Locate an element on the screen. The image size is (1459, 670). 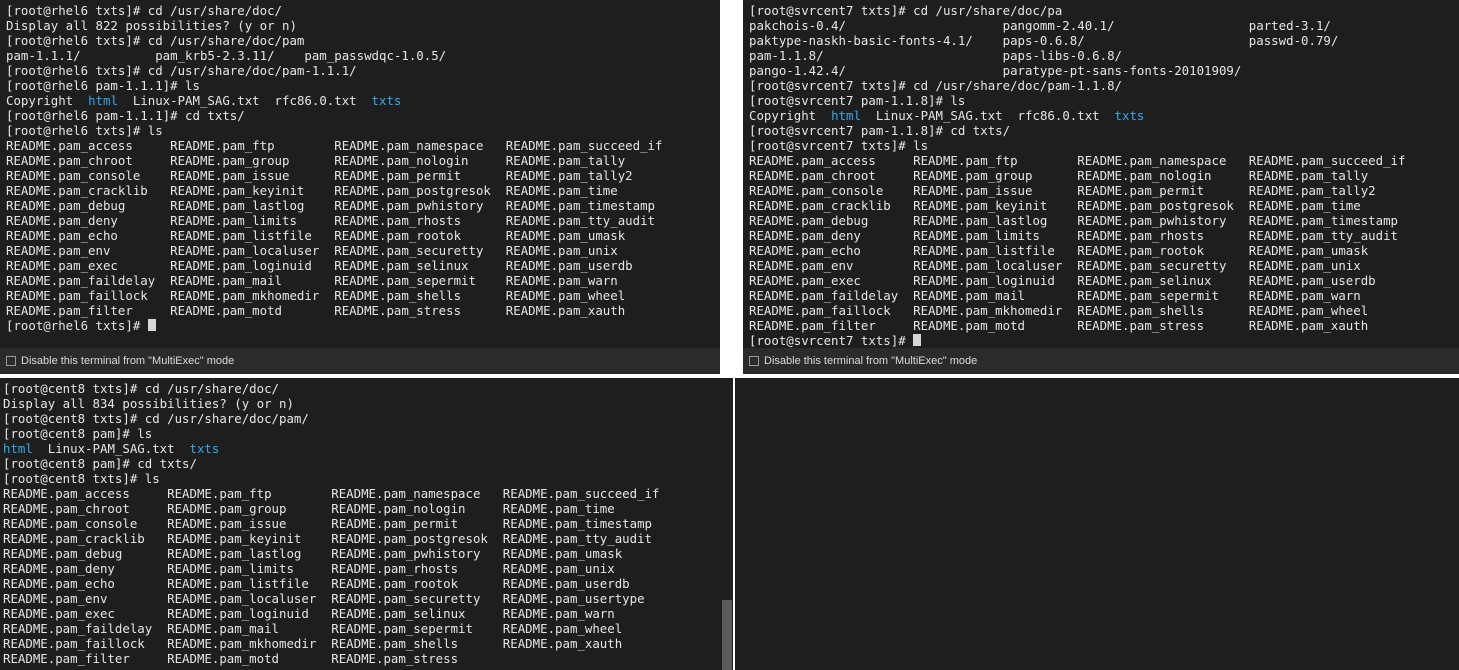
terminal-line: [root@cent8 txts]# cd /usr/share/doc/ is located at coordinates (368, 388).